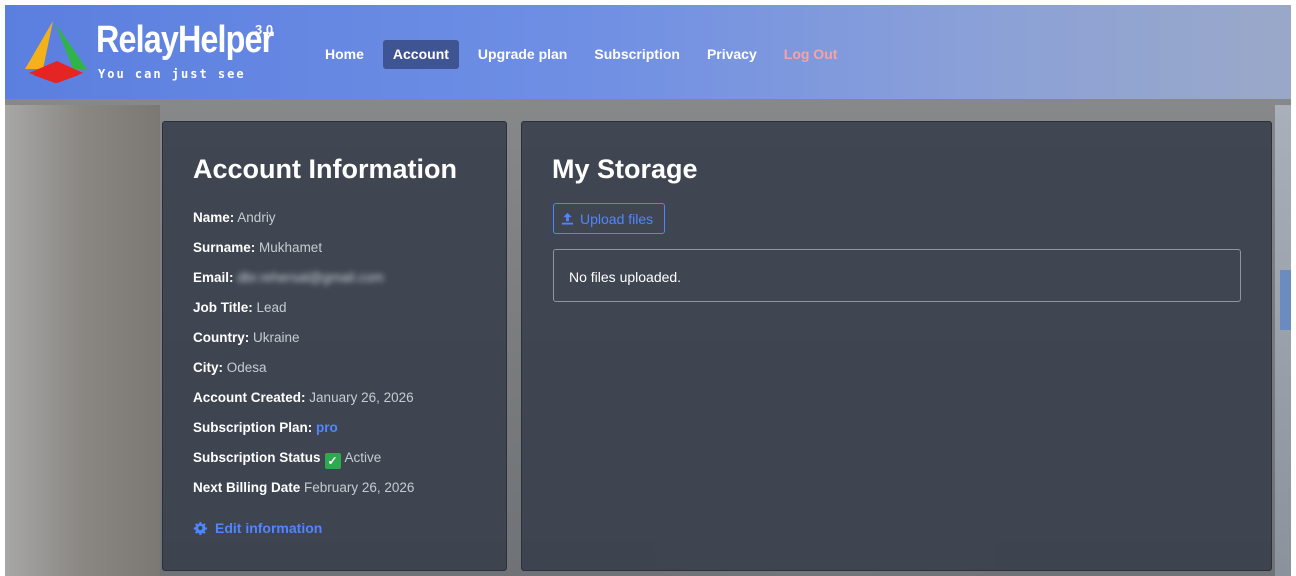  I want to click on account-information-title: Account Information, so click(325, 169).